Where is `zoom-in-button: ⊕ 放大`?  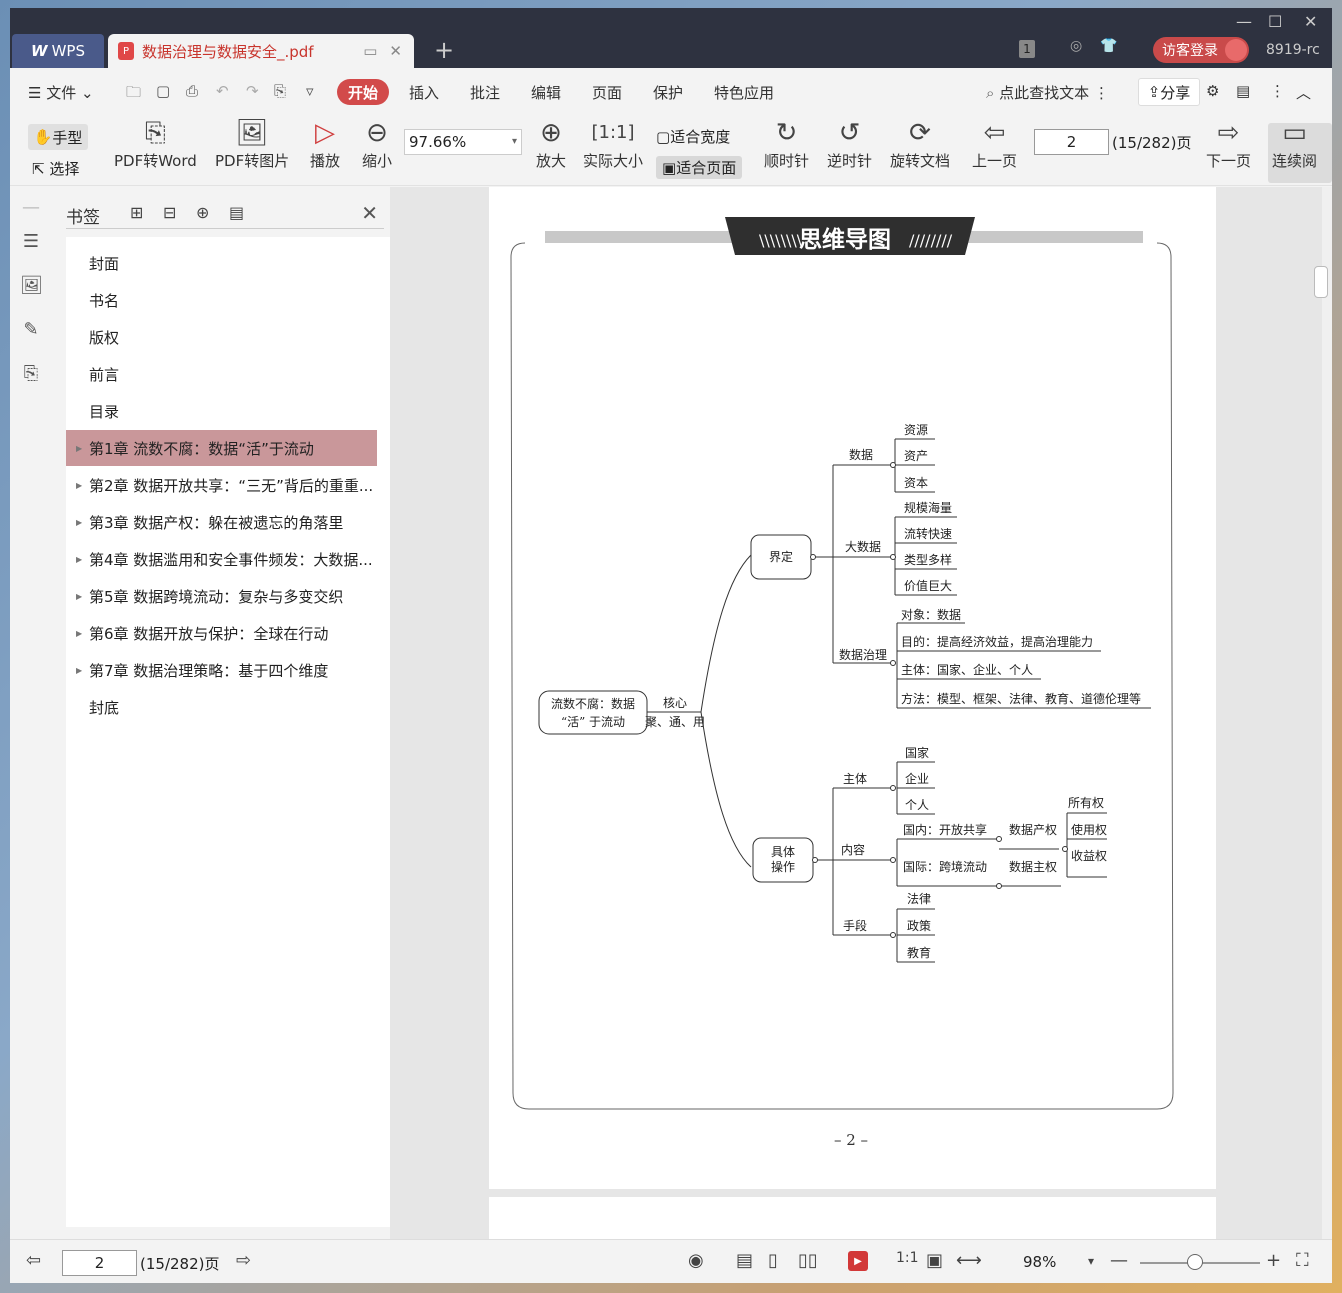
zoom-in-button: ⊕ 放大 is located at coordinates (551, 143).